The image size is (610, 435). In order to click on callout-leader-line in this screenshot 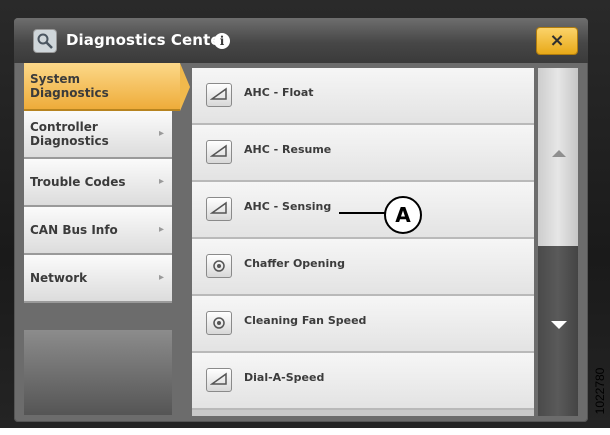, I will do `click(362, 213)`.